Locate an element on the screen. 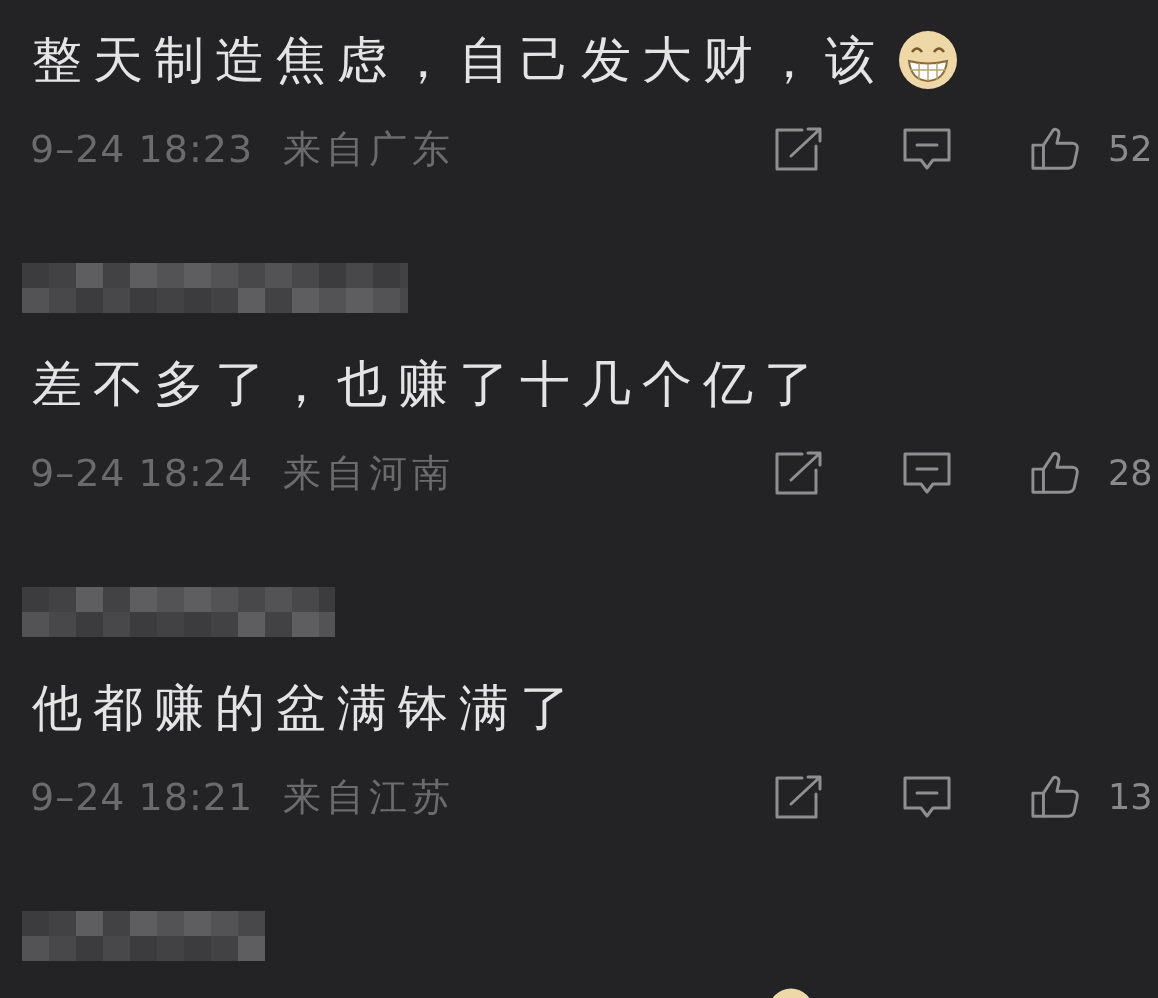 The height and width of the screenshot is (998, 1158). comment-time: 9–24 18:21 is located at coordinates (142, 797).